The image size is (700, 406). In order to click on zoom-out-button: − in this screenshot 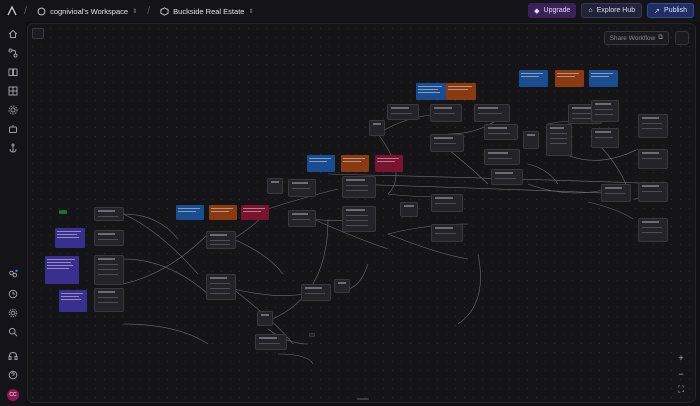, I will do `click(681, 374)`.